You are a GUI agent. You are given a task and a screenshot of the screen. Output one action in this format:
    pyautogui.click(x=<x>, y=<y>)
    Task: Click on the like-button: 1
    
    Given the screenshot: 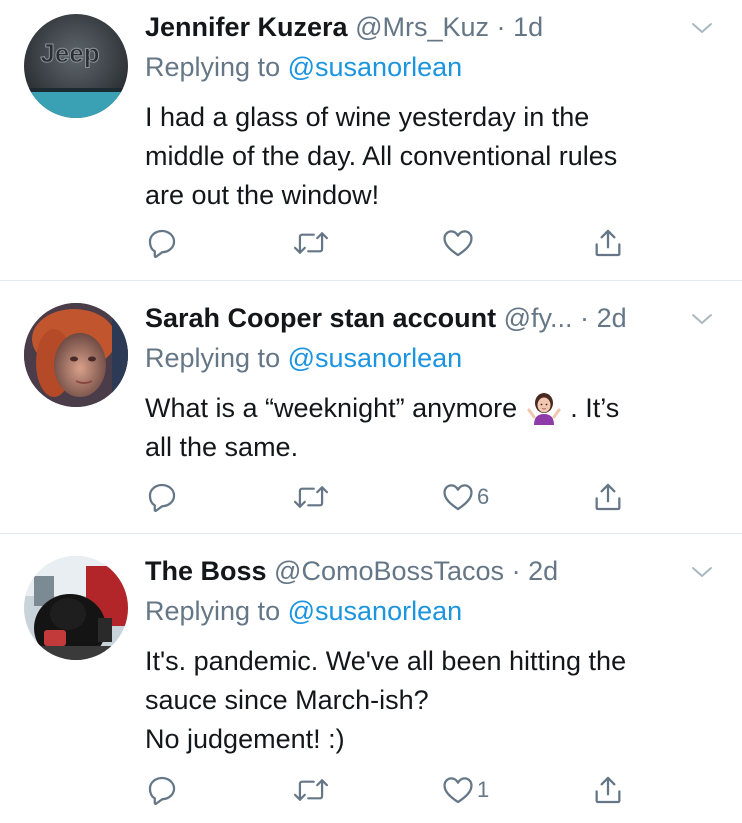 What is the action you would take?
    pyautogui.click(x=465, y=790)
    